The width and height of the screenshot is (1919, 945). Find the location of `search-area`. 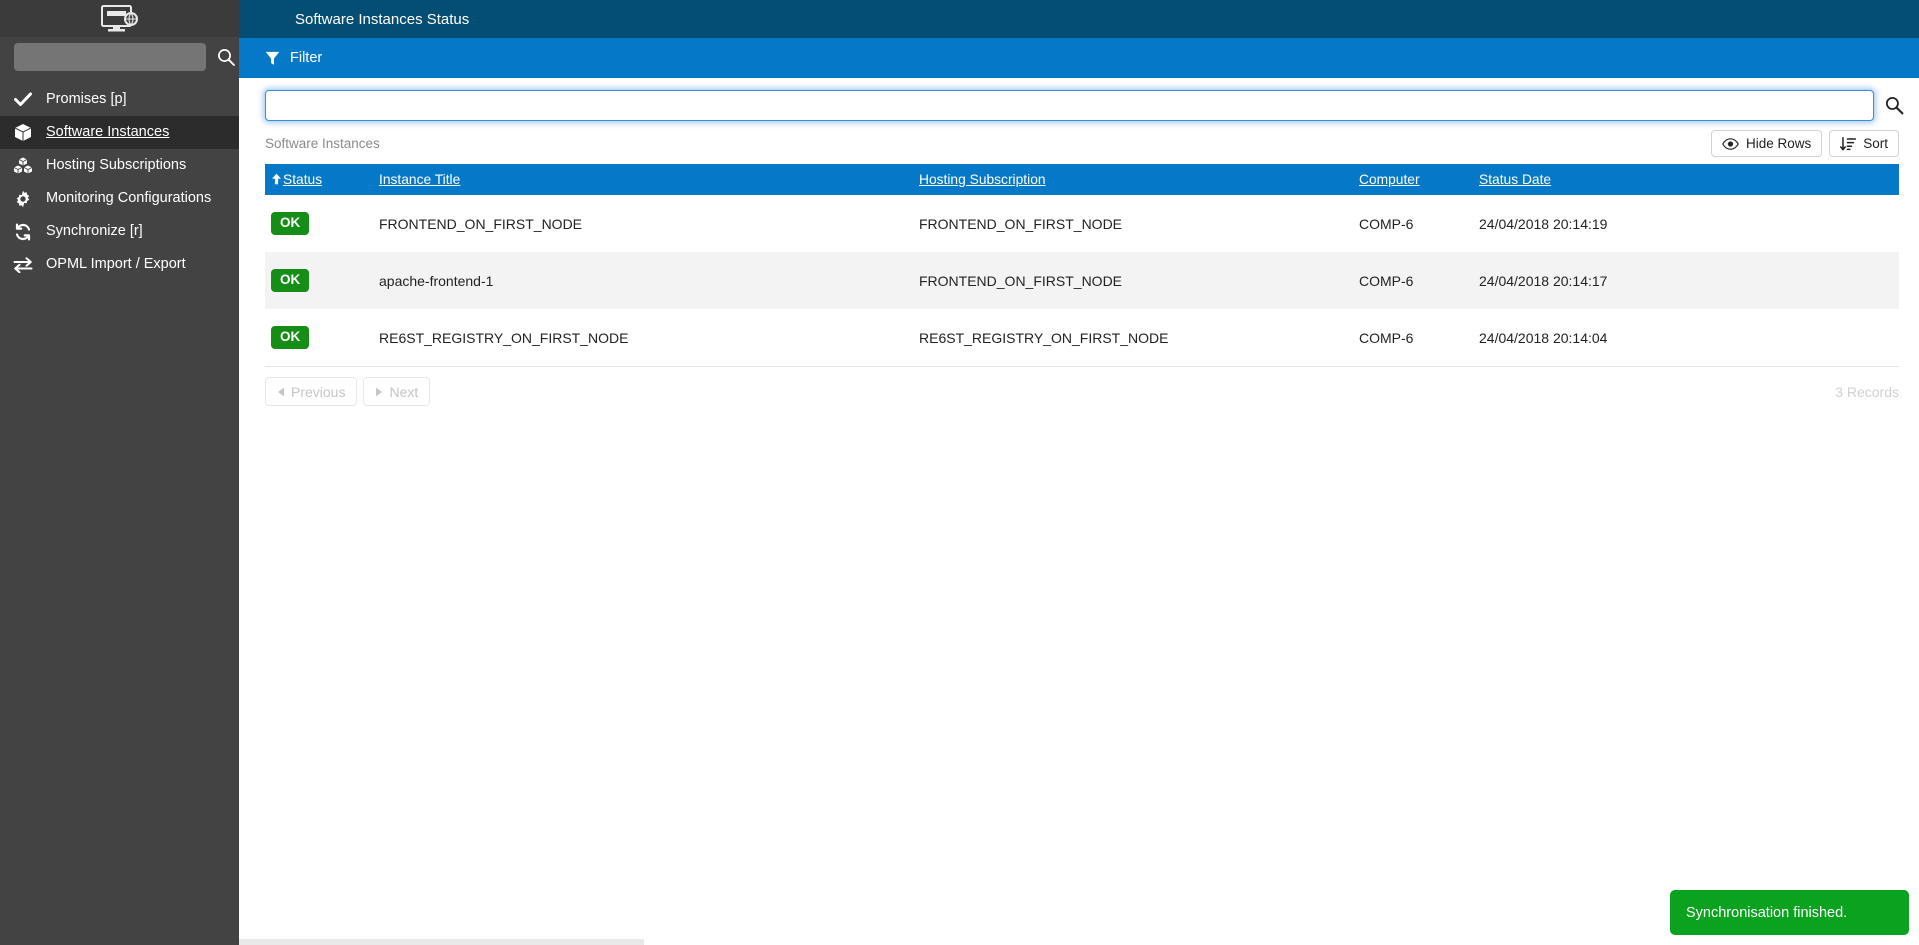

search-area is located at coordinates (1079, 99).